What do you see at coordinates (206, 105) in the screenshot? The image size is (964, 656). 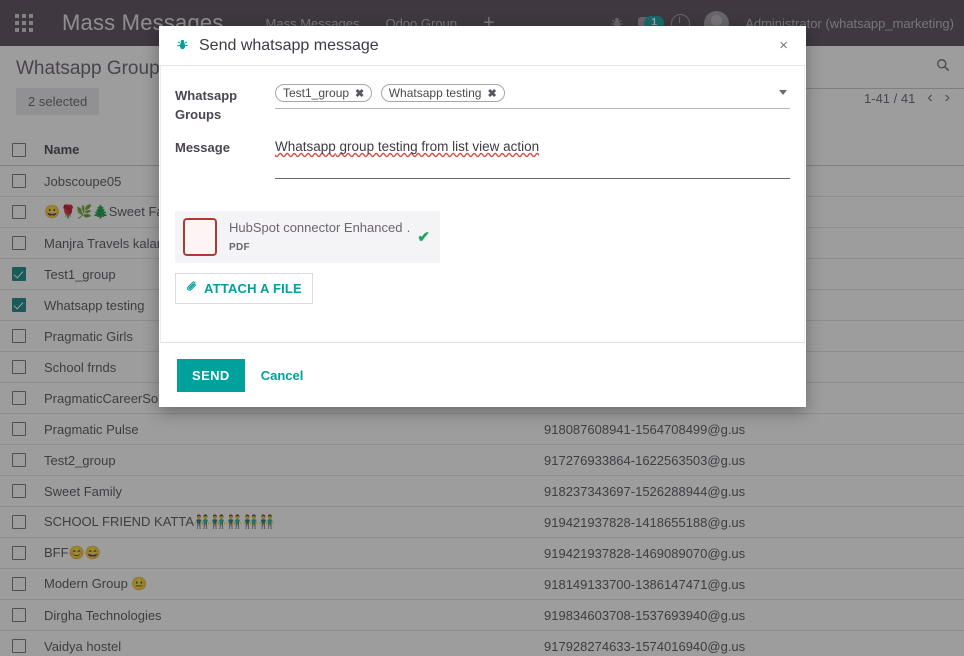 I see `whatsapp-groups-label: Whatsapp Groups` at bounding box center [206, 105].